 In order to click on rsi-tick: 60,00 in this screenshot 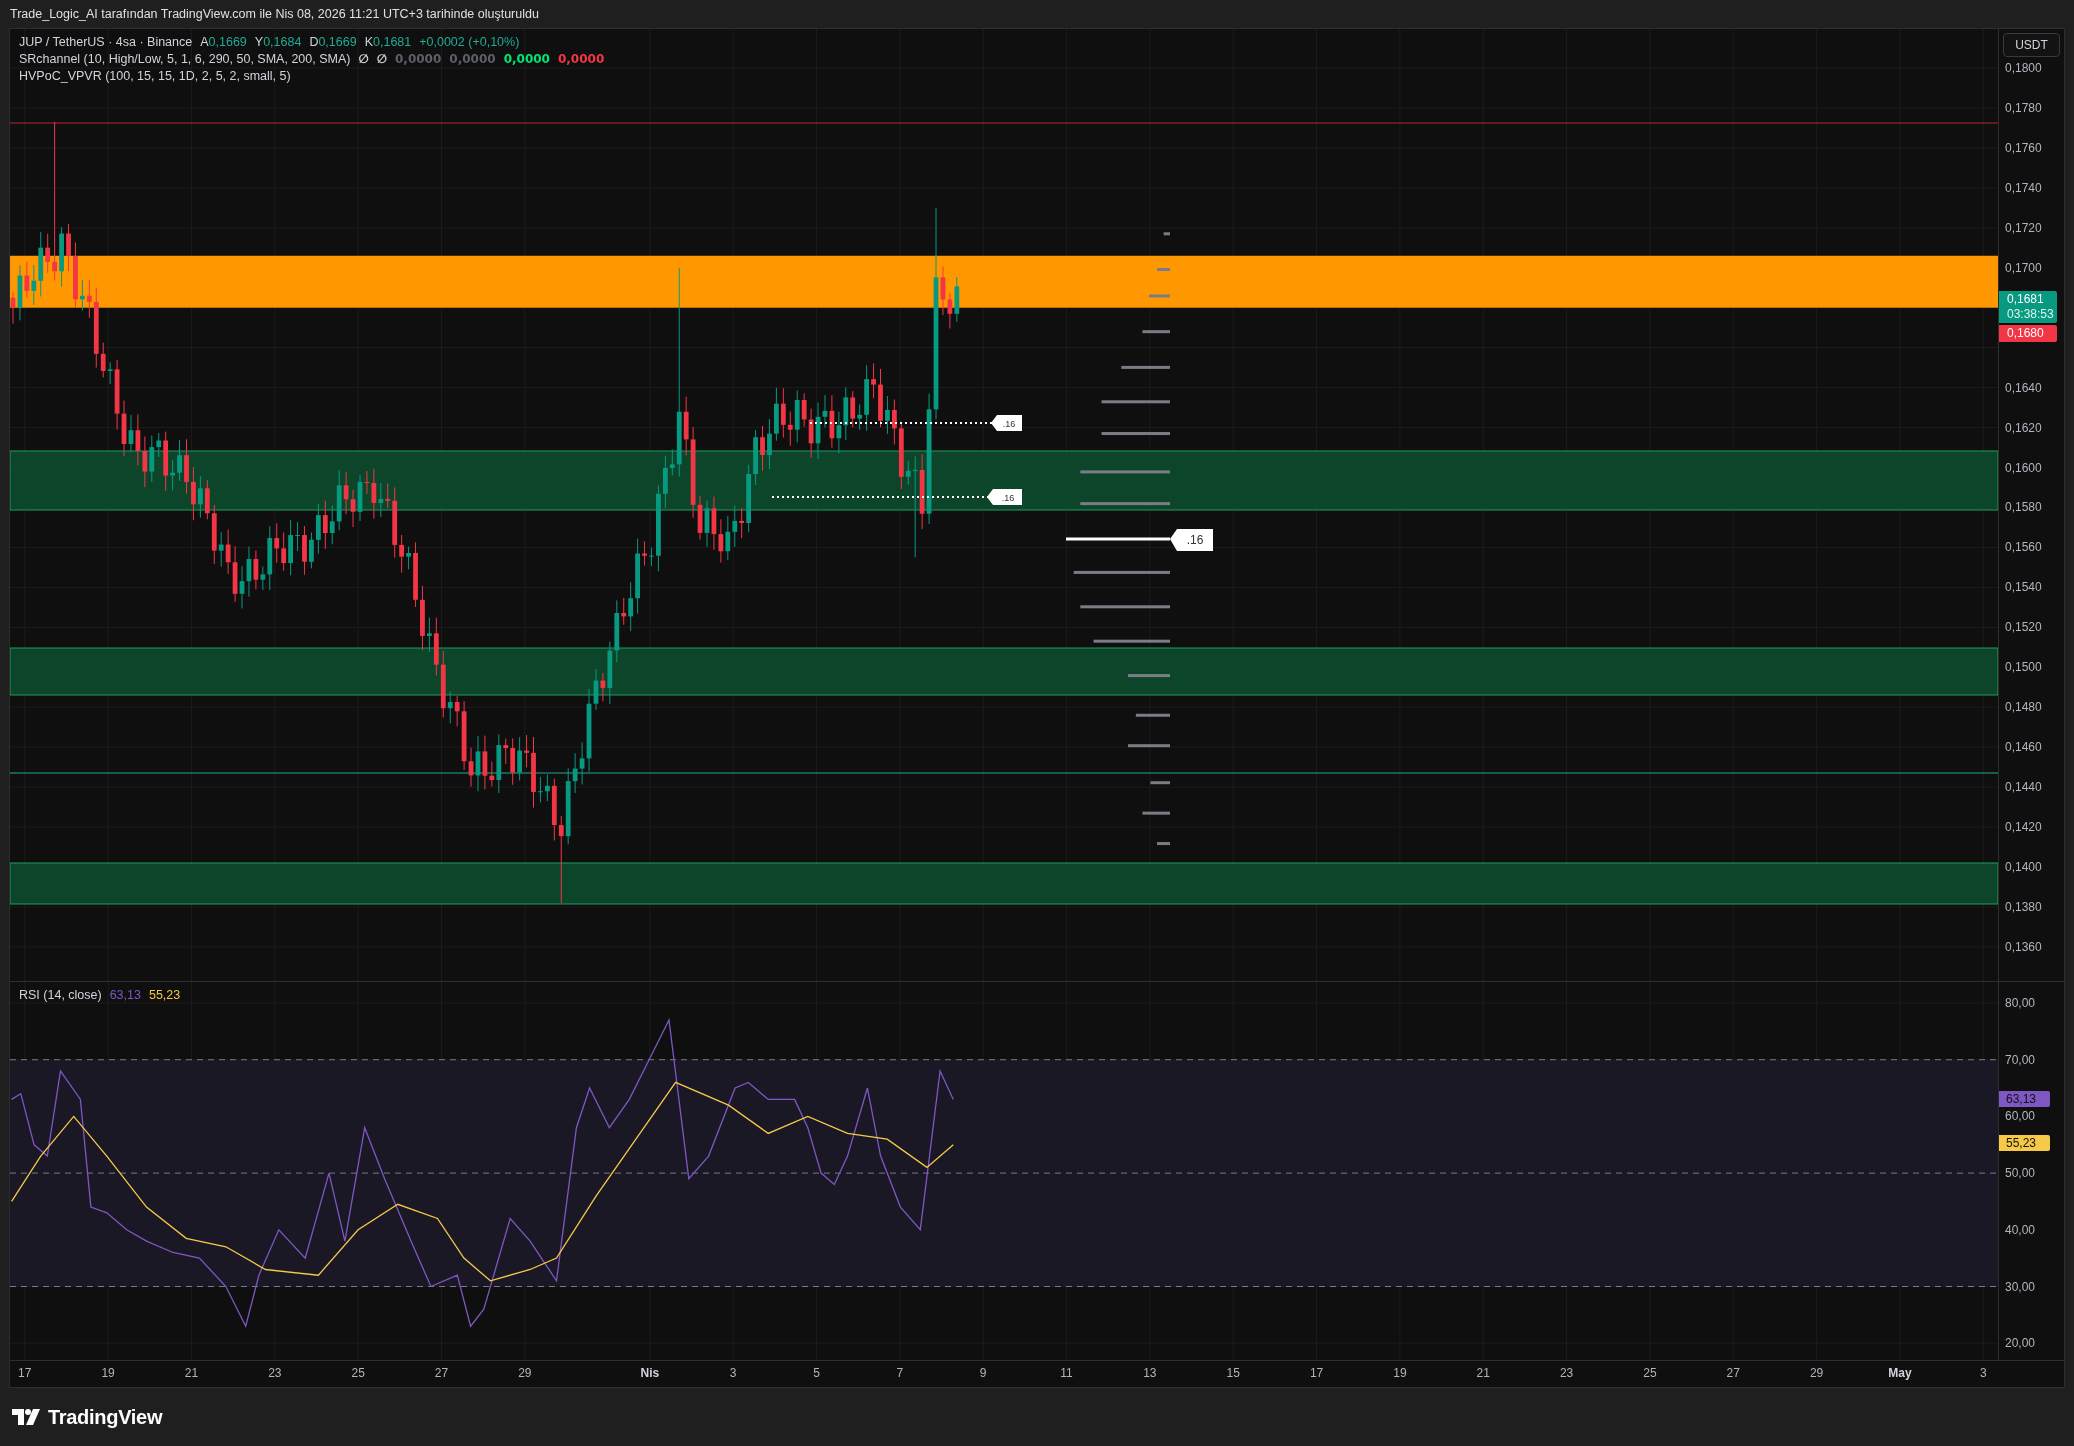, I will do `click(2020, 1116)`.